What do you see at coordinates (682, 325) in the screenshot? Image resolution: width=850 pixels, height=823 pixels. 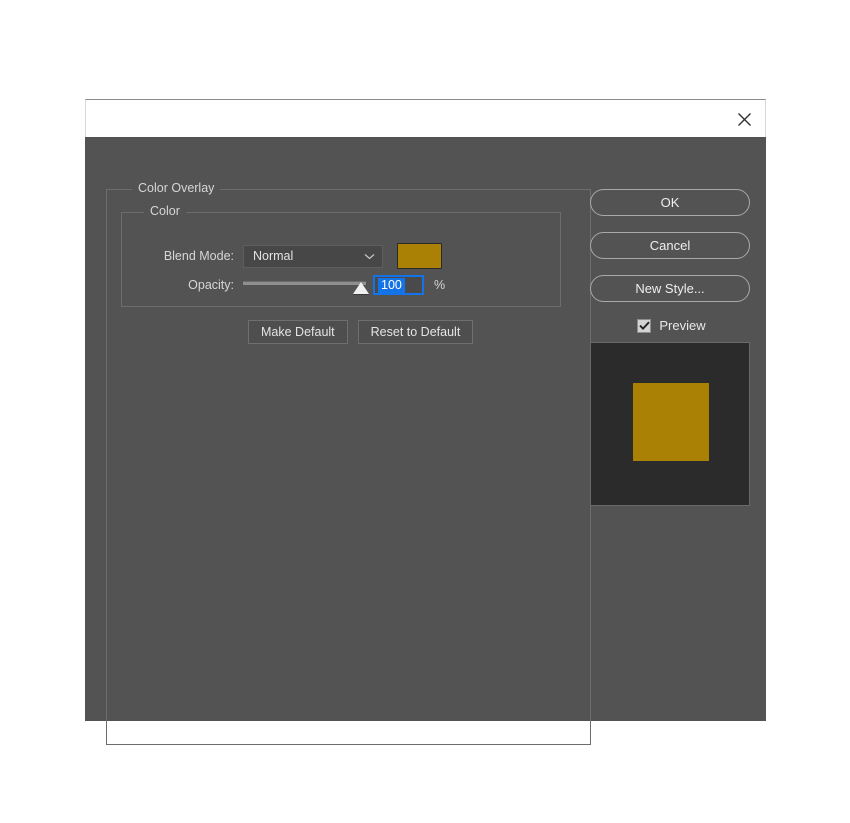 I see `preview-label: Preview` at bounding box center [682, 325].